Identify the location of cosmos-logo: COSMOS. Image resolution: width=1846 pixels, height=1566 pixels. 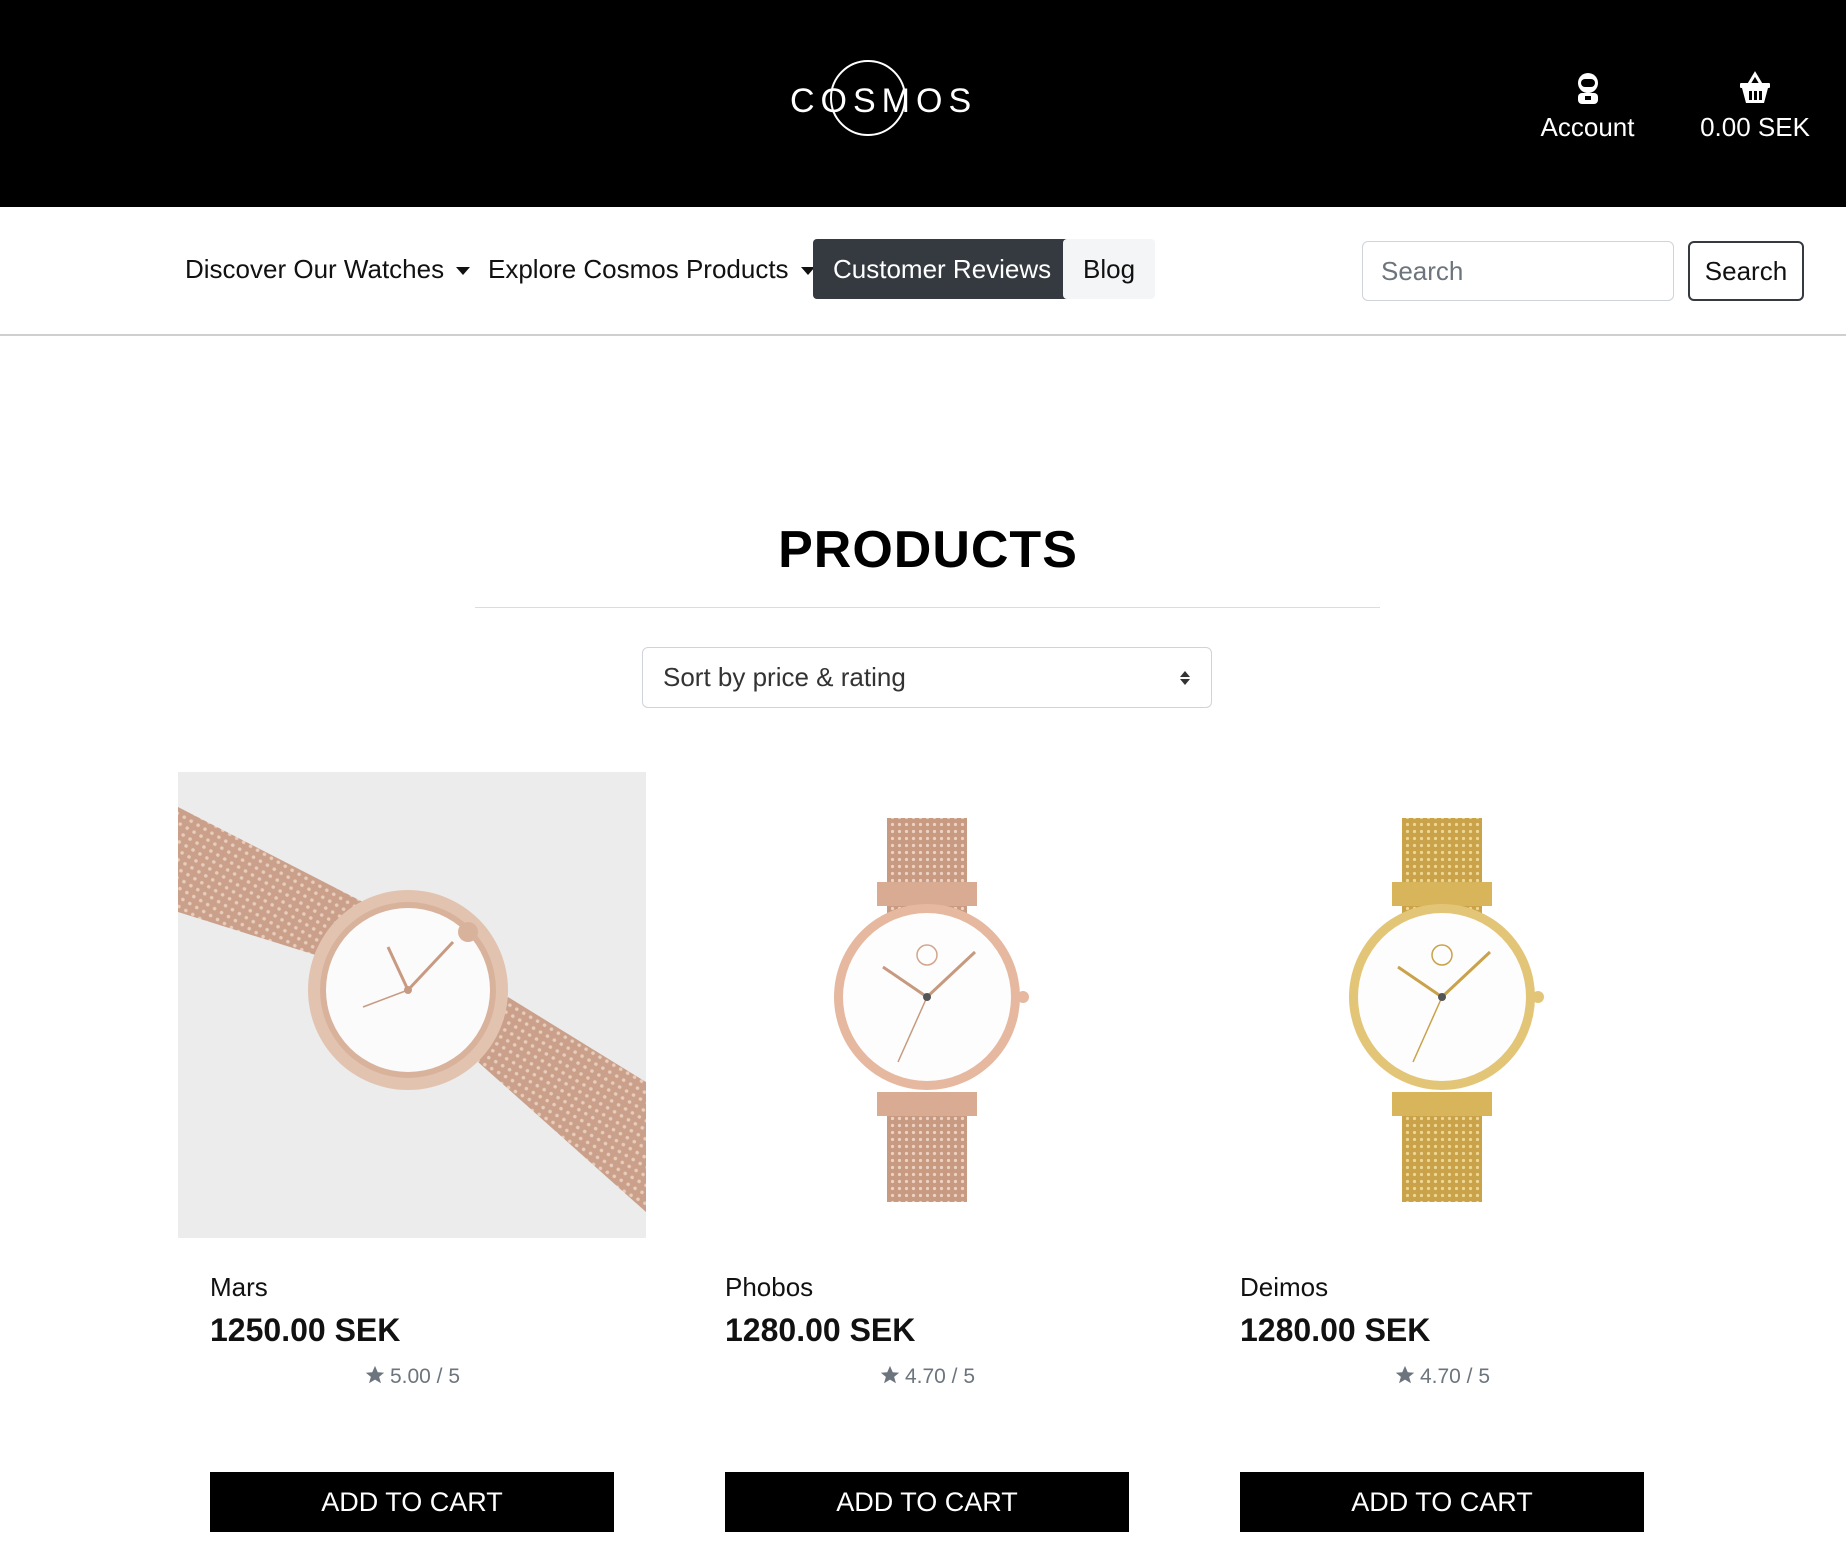
(884, 100).